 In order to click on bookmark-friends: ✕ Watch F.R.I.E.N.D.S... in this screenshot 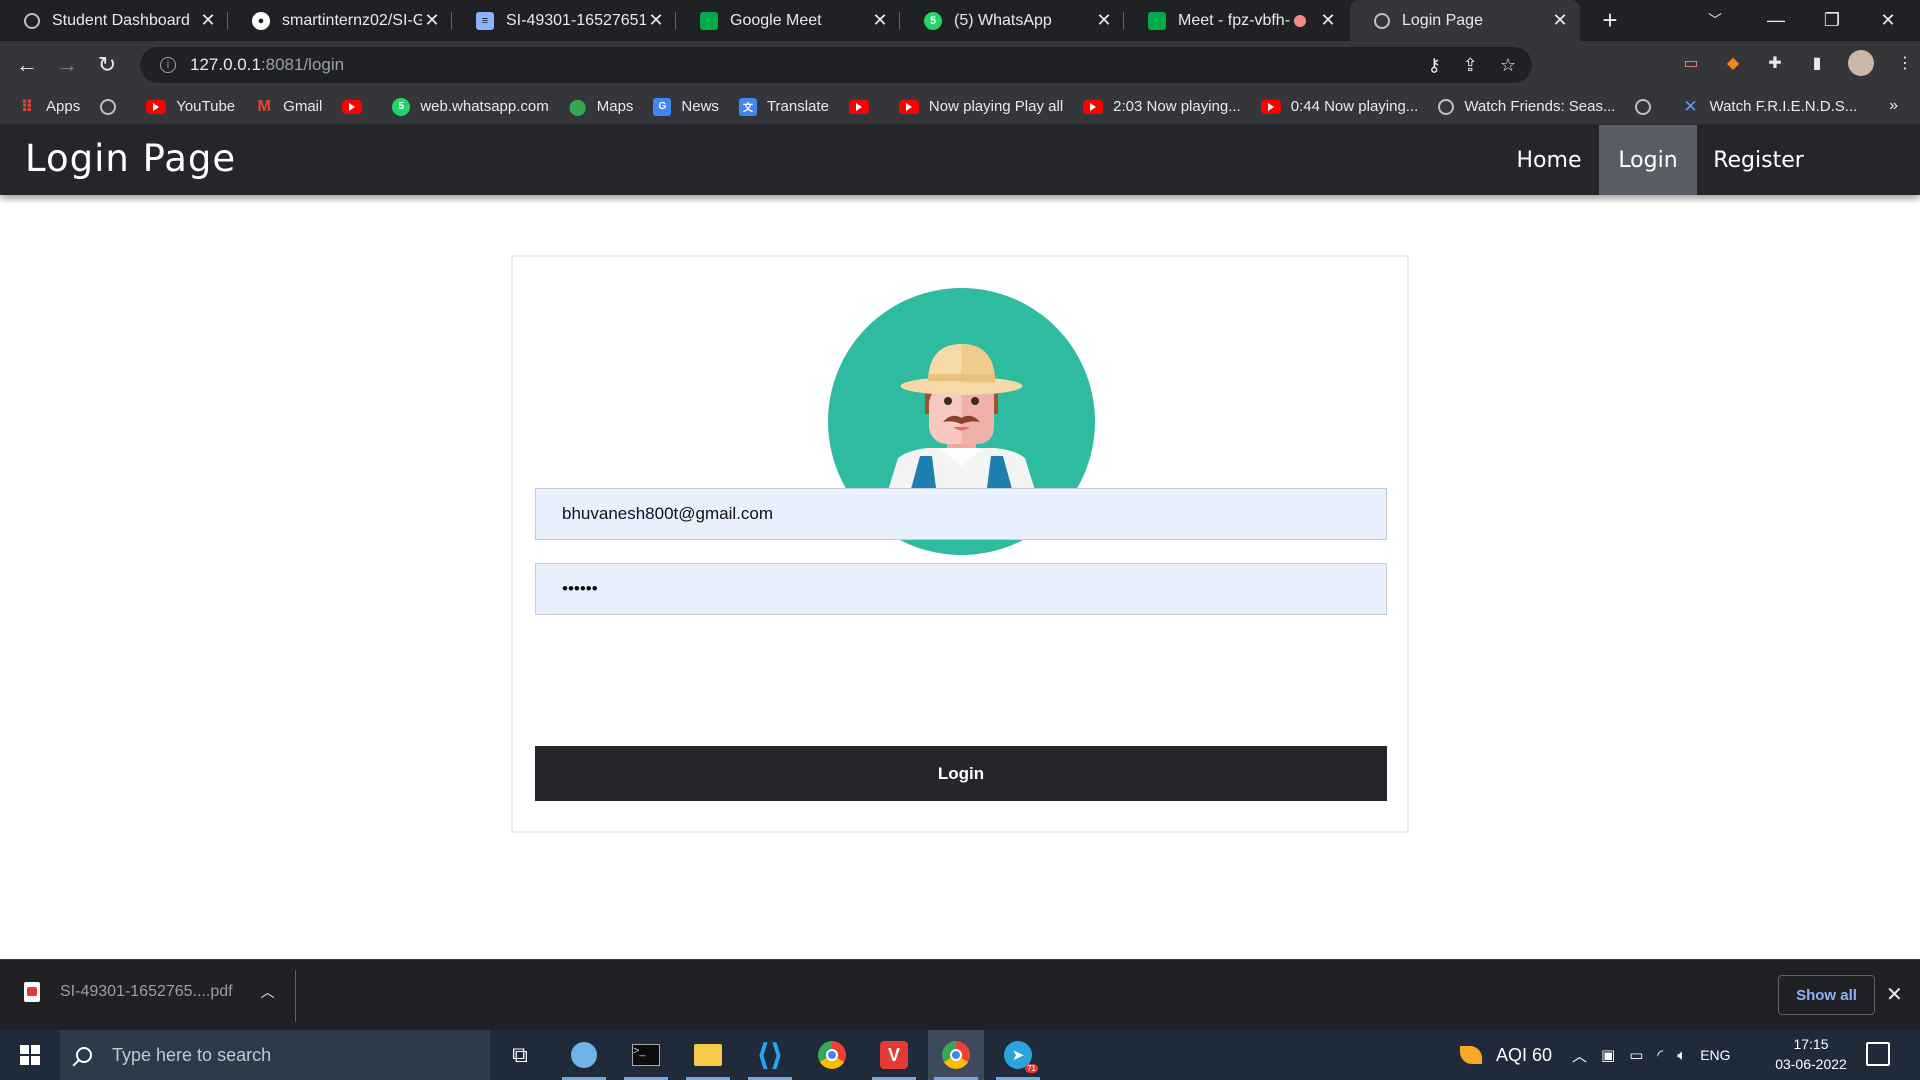, I will do `click(1769, 106)`.